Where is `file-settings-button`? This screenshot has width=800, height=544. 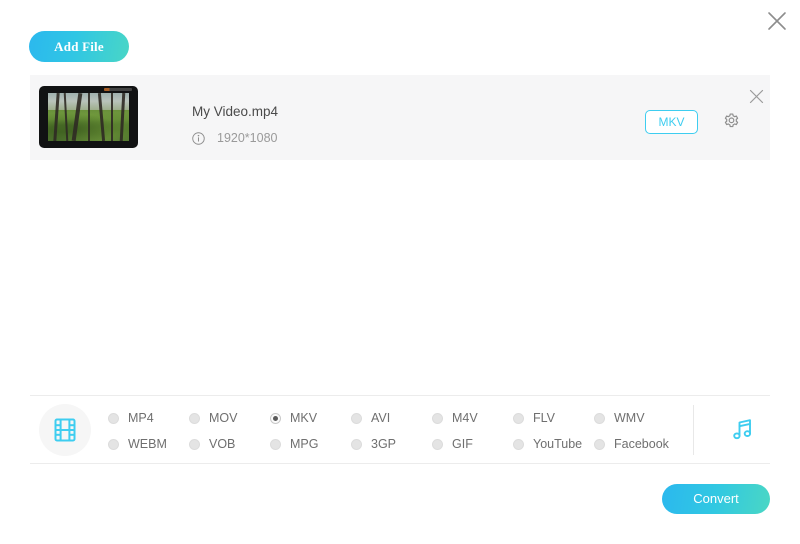 file-settings-button is located at coordinates (731, 121).